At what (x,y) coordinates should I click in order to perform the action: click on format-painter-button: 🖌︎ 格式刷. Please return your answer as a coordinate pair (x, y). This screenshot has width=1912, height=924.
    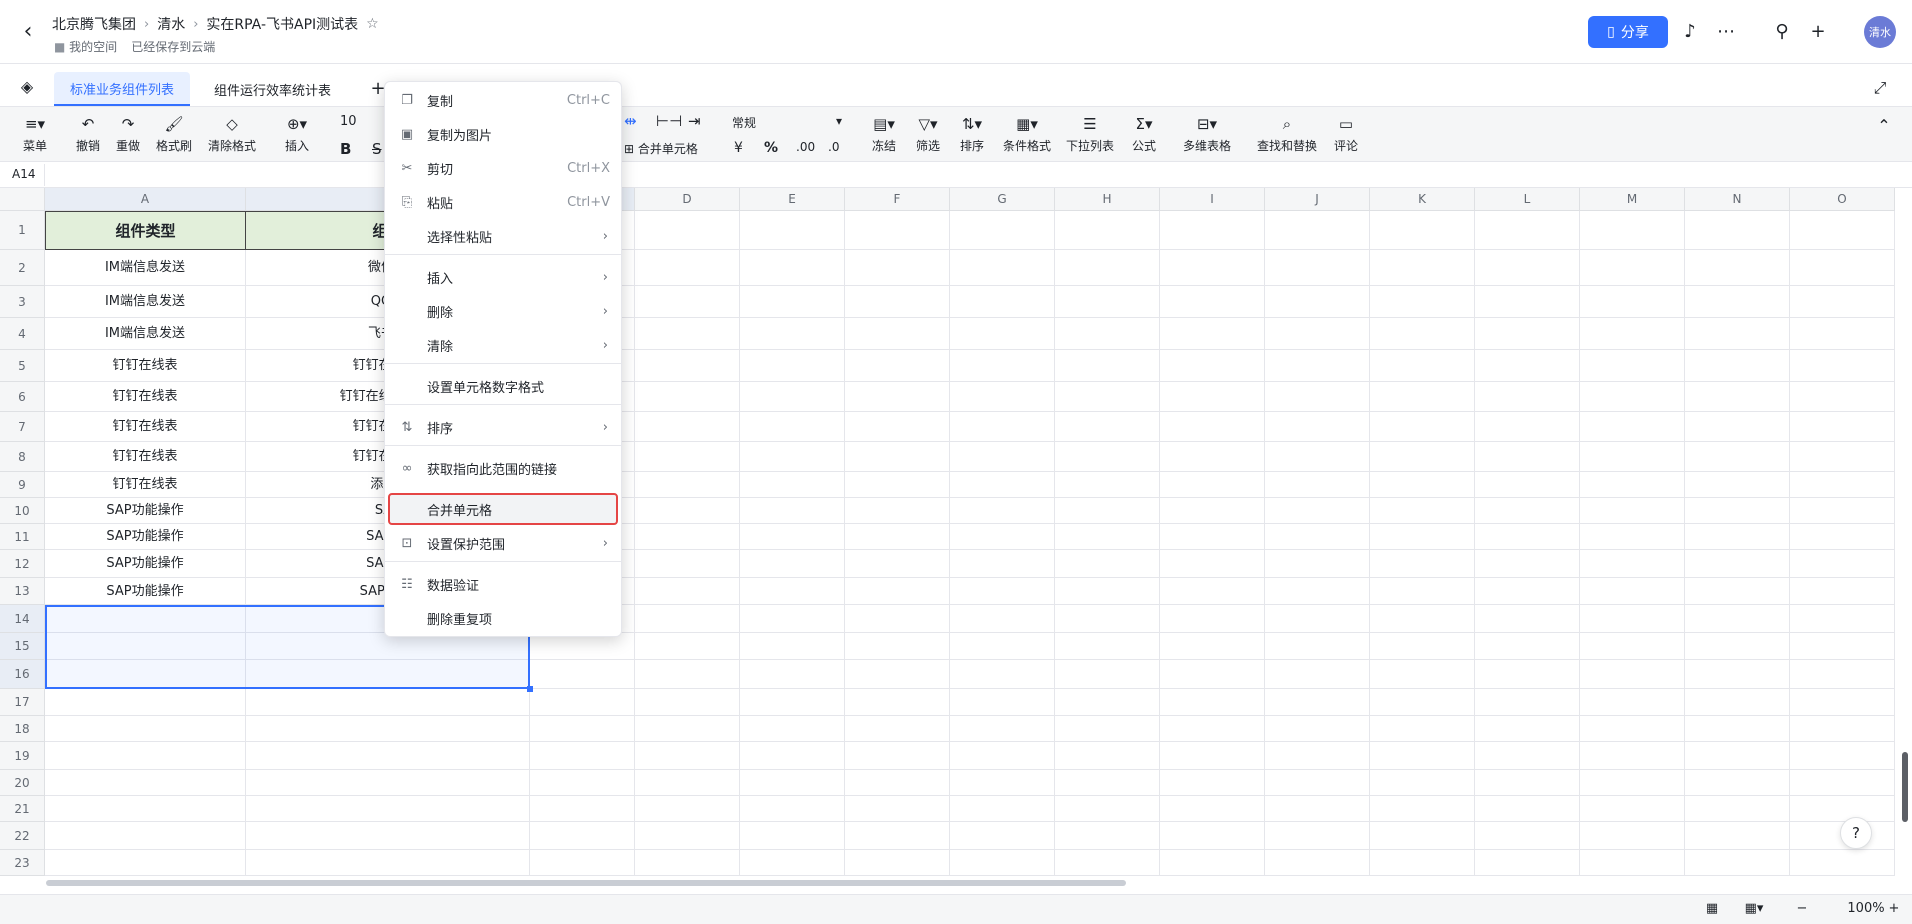
    Looking at the image, I should click on (174, 134).